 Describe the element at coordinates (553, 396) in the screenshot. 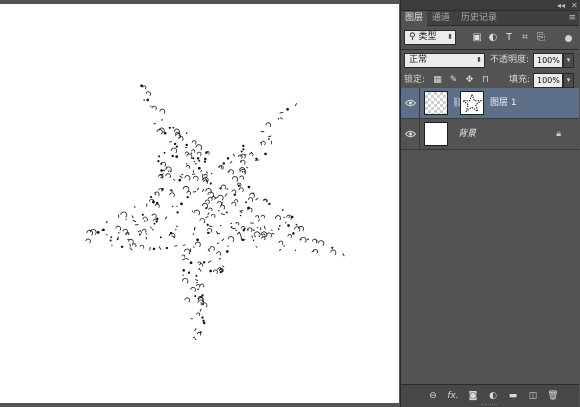

I see `delete-layer-icon: 🗑︎` at that location.